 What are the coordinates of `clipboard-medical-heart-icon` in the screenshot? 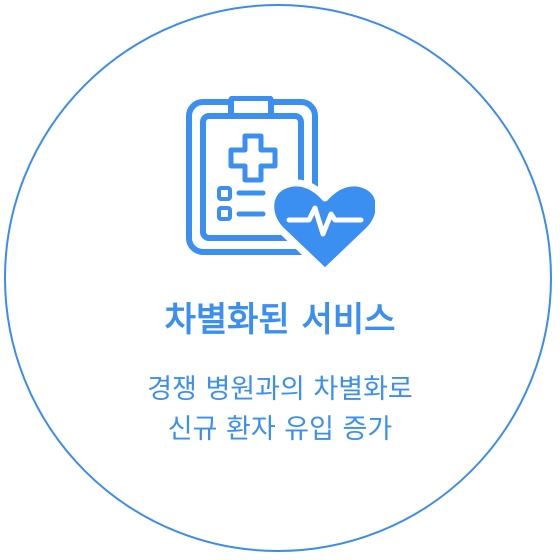 It's located at (280, 186).